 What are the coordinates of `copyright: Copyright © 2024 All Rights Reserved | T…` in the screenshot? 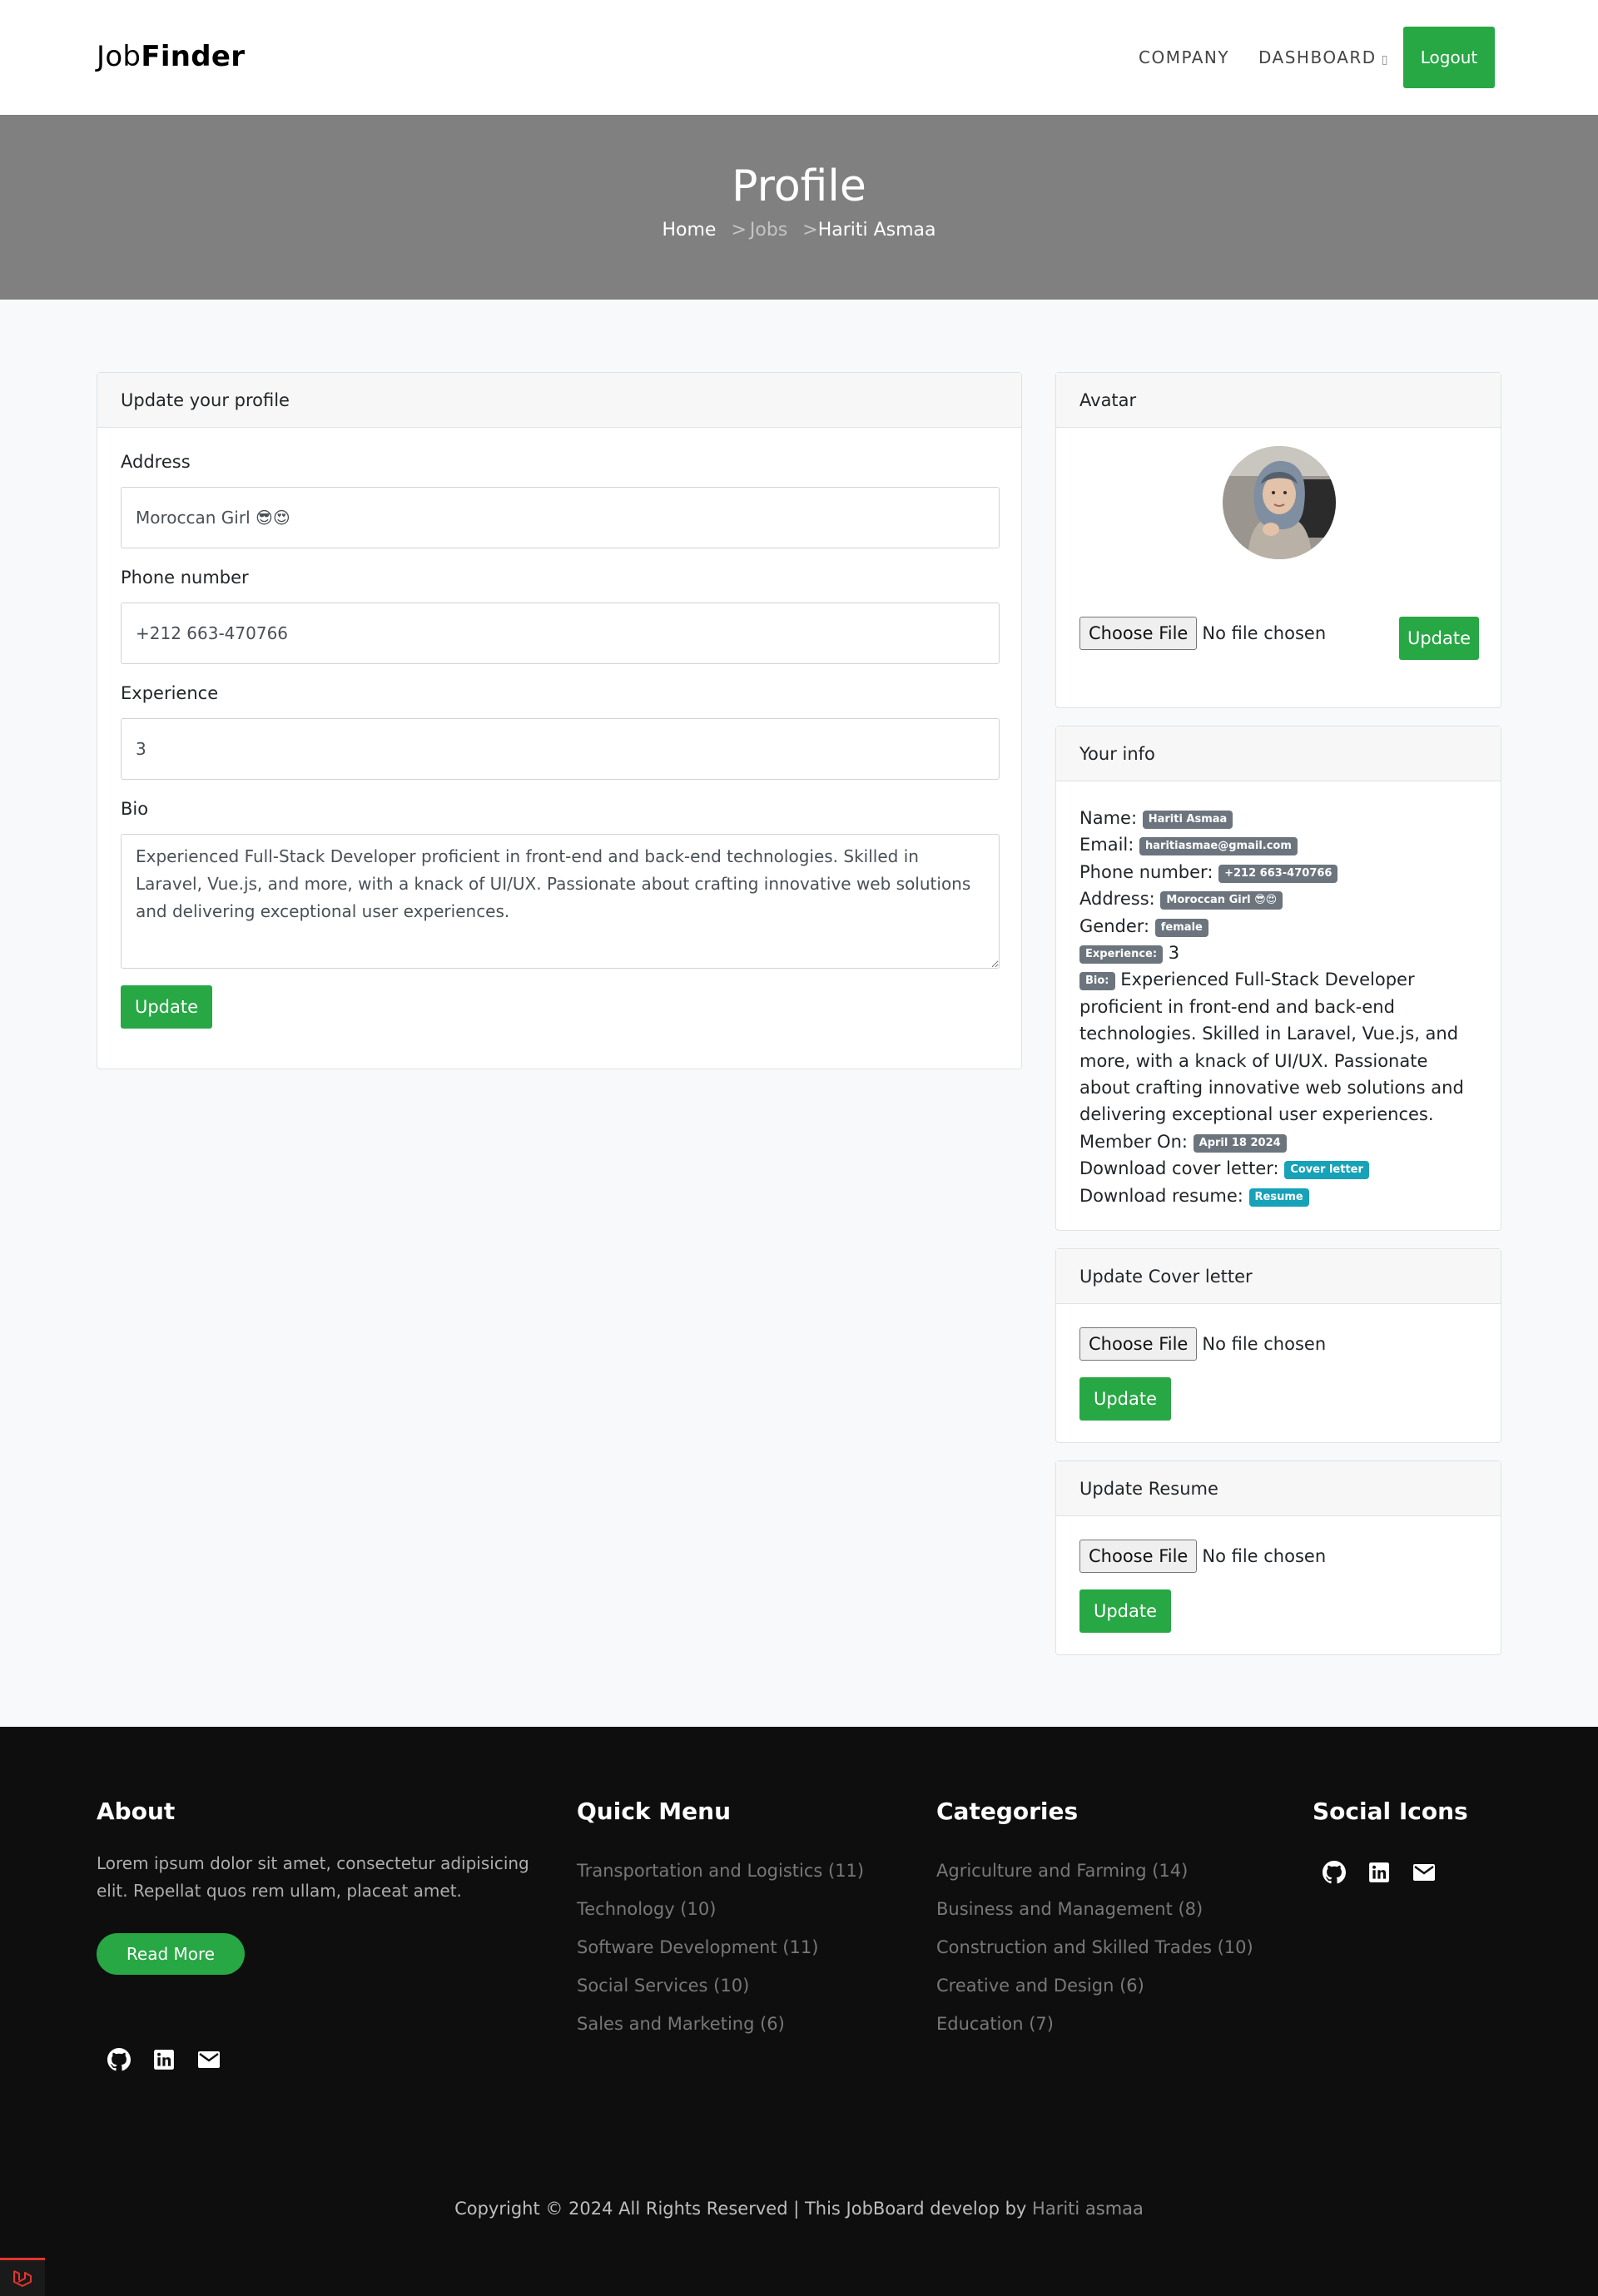 It's located at (799, 2209).